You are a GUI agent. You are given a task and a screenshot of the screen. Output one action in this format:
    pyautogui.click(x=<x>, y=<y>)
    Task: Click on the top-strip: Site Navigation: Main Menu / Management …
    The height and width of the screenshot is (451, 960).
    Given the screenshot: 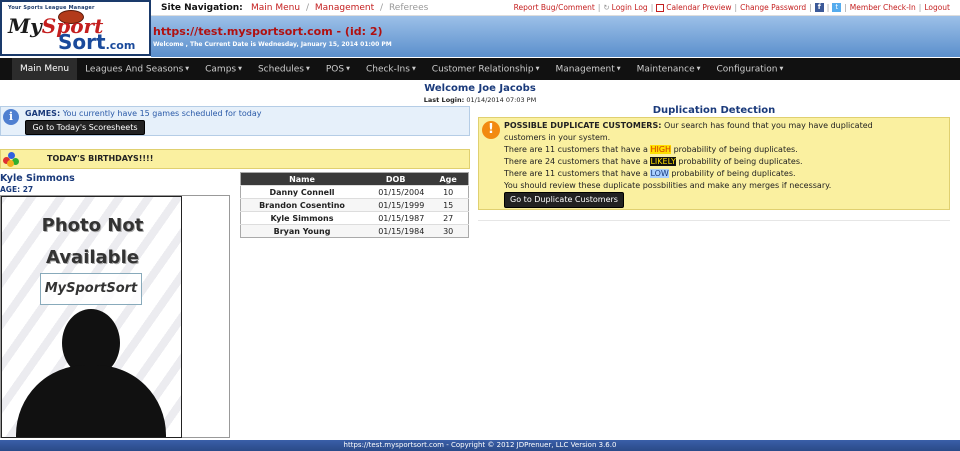 What is the action you would take?
    pyautogui.click(x=555, y=8)
    